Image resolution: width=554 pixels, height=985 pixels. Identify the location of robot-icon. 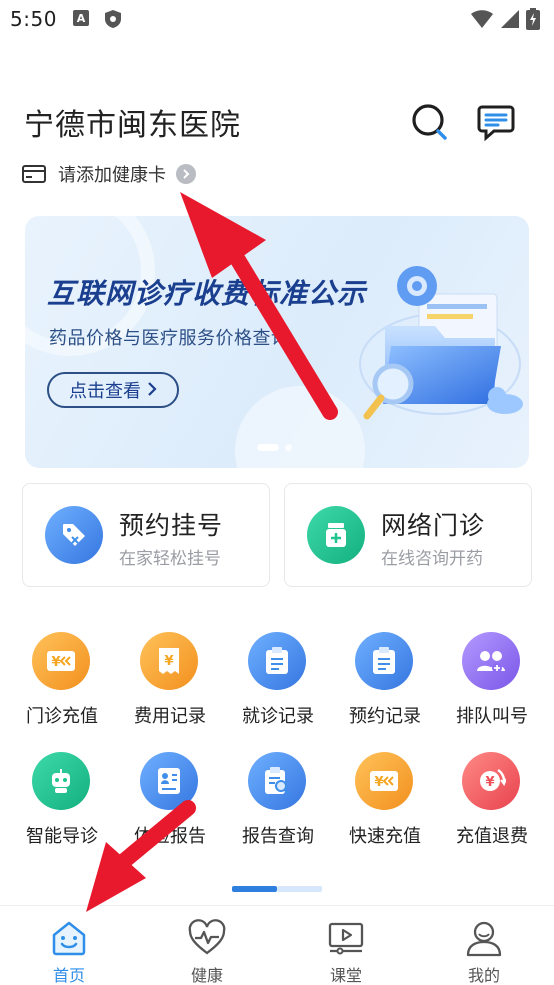
(61, 781).